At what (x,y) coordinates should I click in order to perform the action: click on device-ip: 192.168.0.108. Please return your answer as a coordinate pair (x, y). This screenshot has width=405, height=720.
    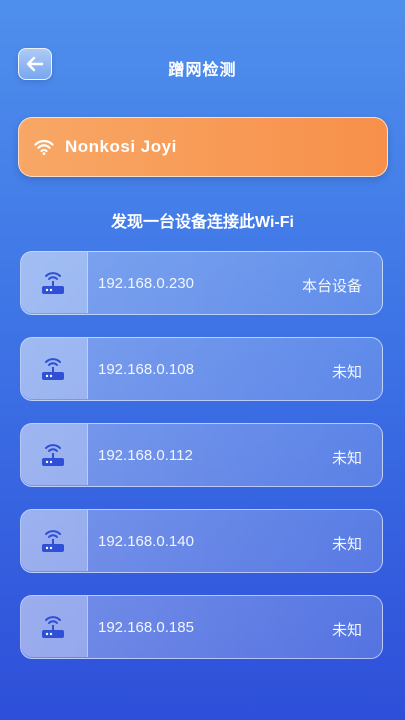
    Looking at the image, I should click on (146, 369).